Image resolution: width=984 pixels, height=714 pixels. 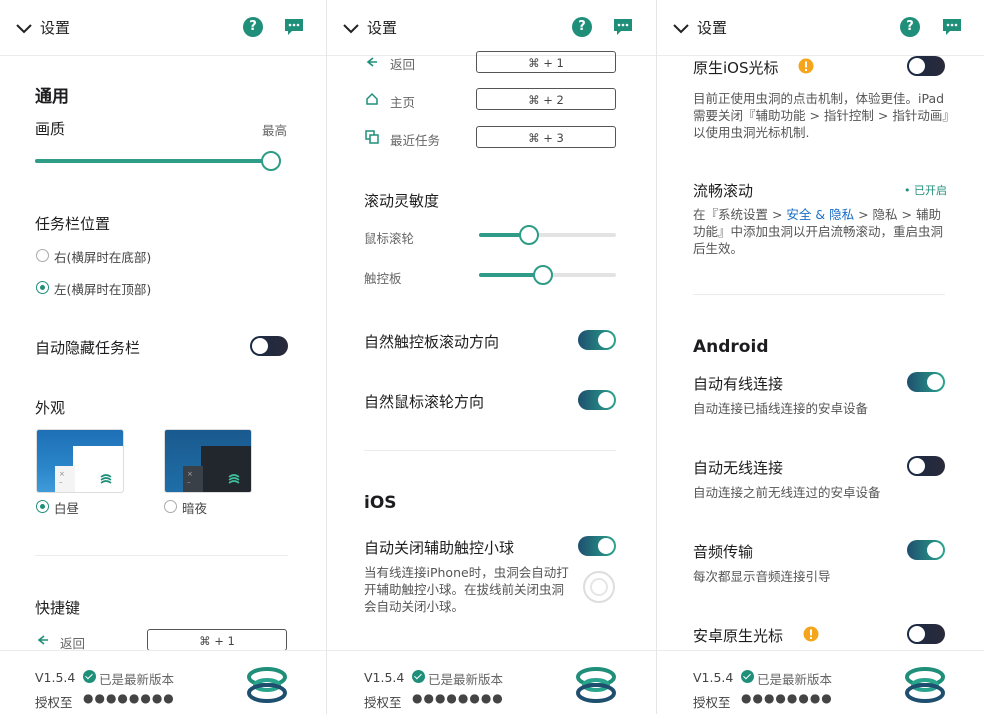 What do you see at coordinates (926, 66) in the screenshot?
I see `native-ios-cursor-toggle` at bounding box center [926, 66].